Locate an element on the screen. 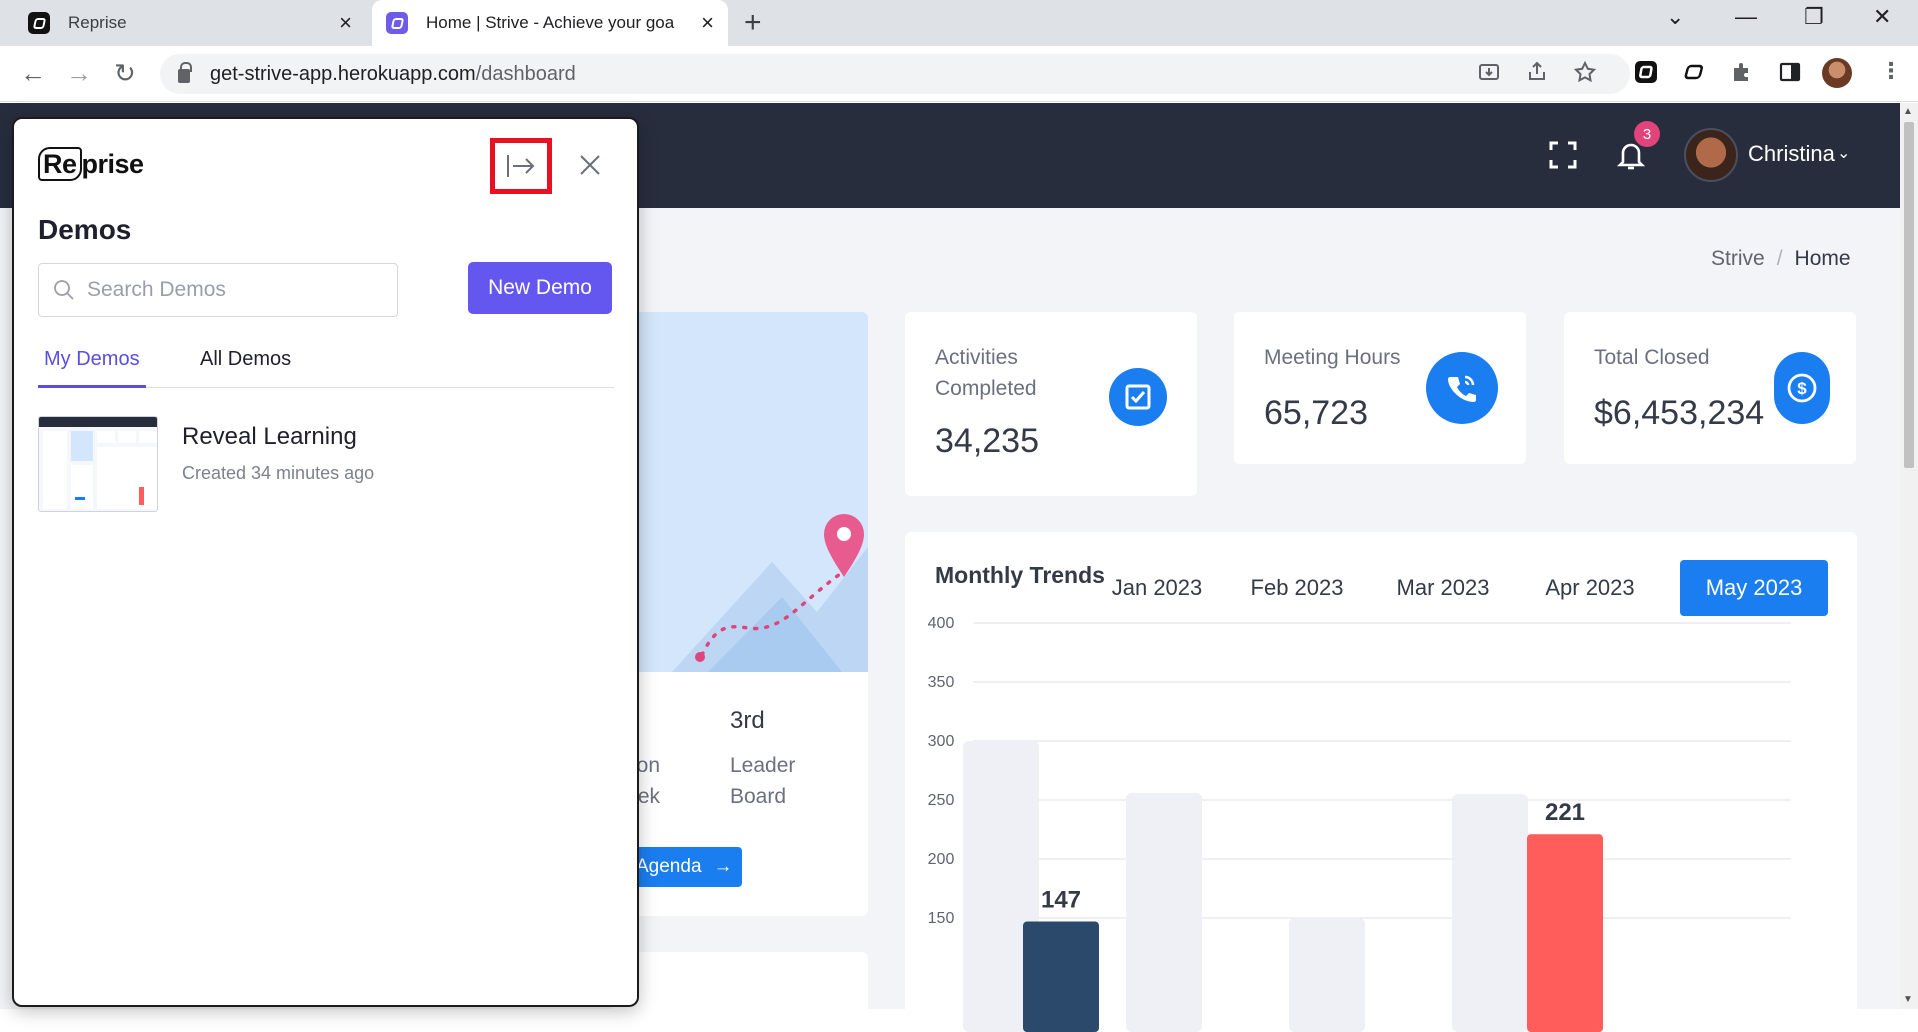  back-icon: ← is located at coordinates (33, 73).